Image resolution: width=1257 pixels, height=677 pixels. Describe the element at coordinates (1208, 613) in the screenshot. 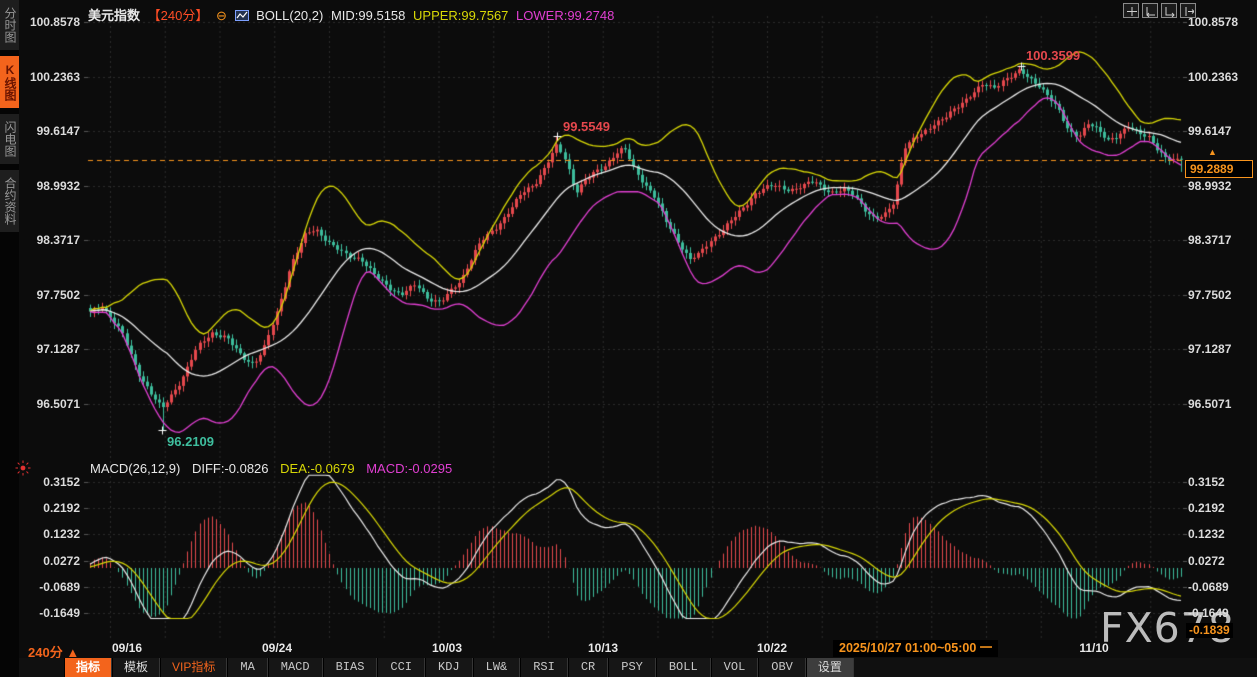

I see `macd-axis-label-right: -0.1649` at that location.